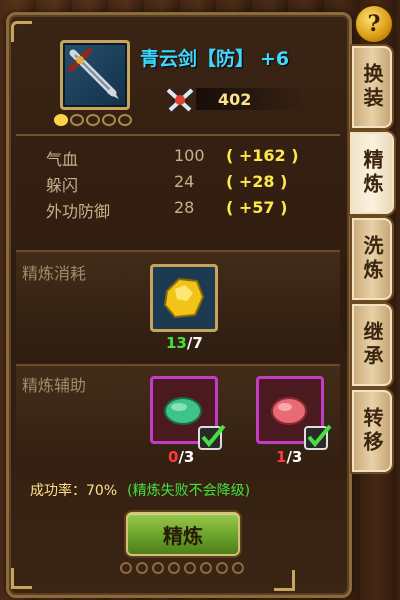 This screenshot has width=400, height=600. I want to click on equipment-title: 青云剑【防】, so click(197, 59).